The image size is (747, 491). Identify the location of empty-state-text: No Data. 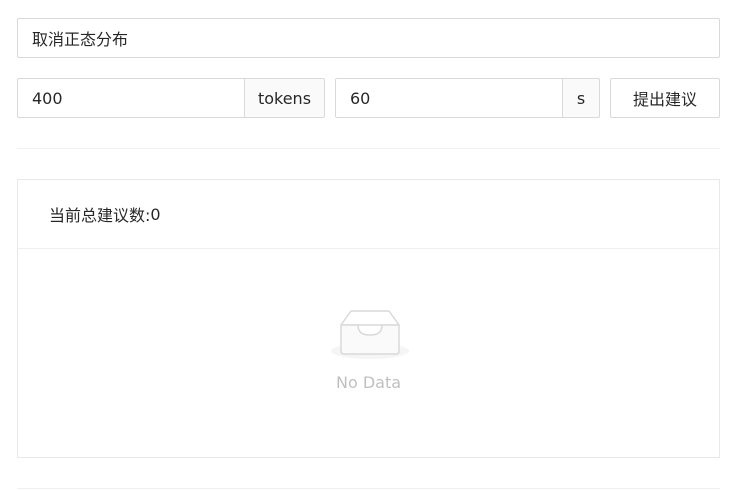
(368, 382).